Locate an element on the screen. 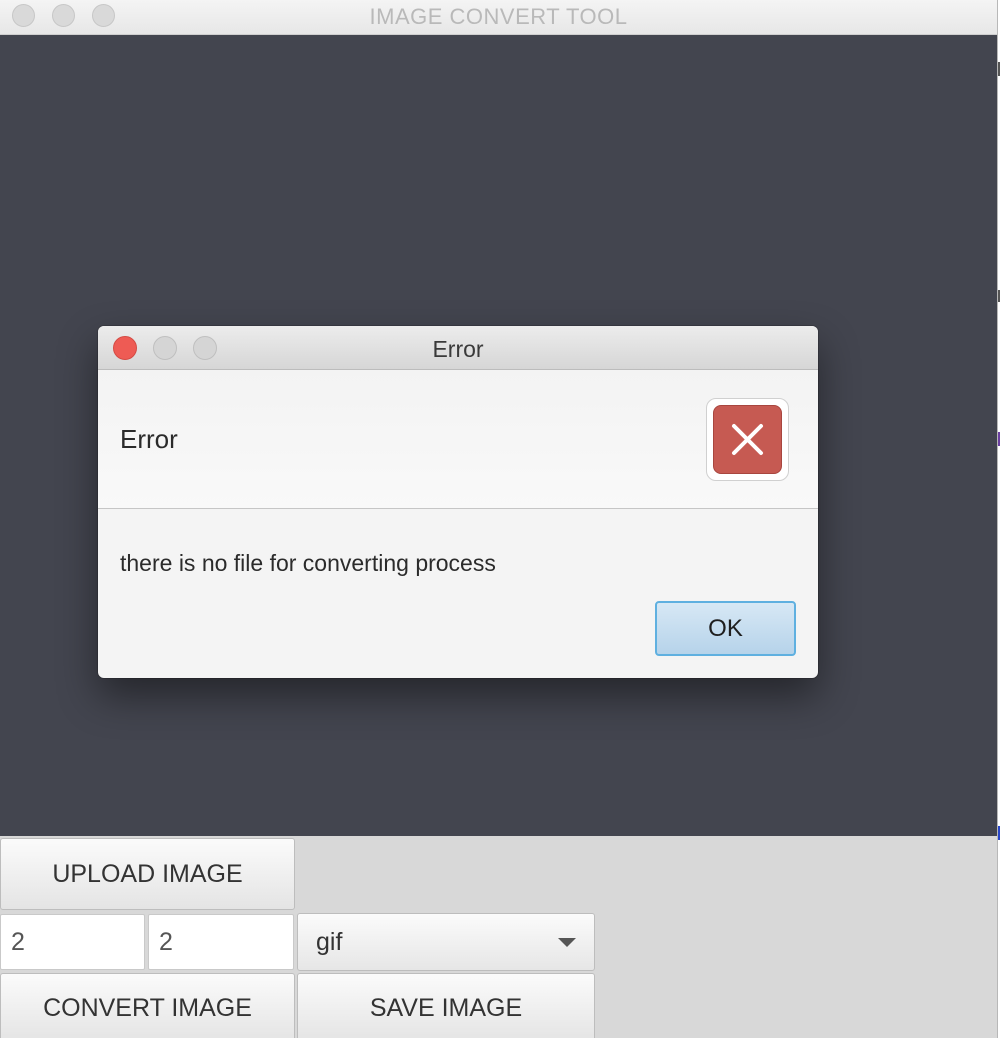 The width and height of the screenshot is (1000, 1038). dialog-title: Error is located at coordinates (458, 349).